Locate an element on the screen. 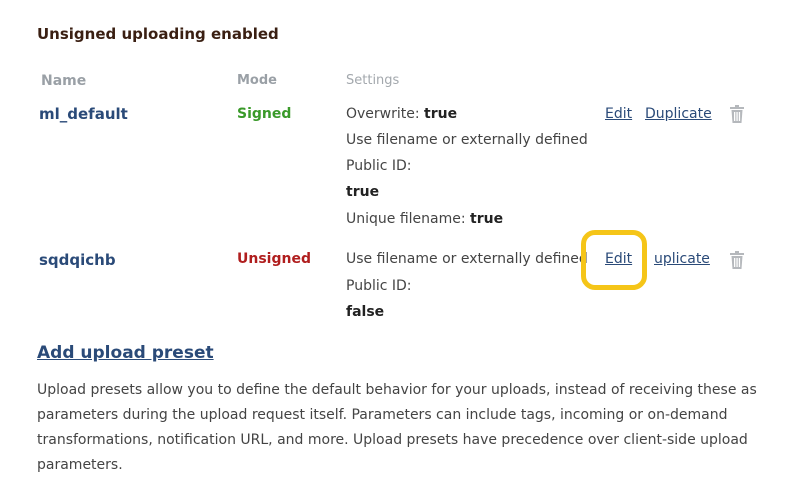 This screenshot has height=486, width=795. duplicate-link: uplicate is located at coordinates (682, 259).